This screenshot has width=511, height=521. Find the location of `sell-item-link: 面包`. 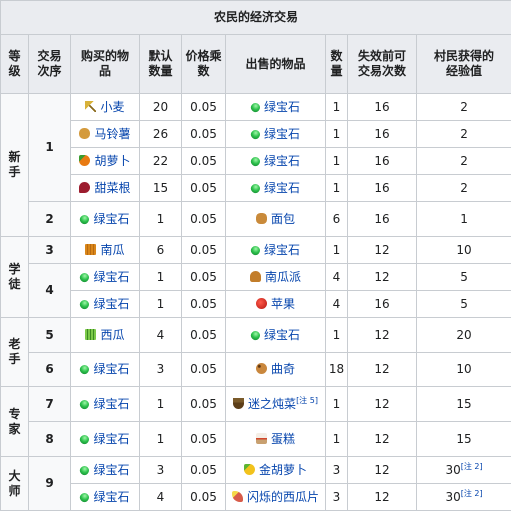

sell-item-link: 面包 is located at coordinates (283, 219).